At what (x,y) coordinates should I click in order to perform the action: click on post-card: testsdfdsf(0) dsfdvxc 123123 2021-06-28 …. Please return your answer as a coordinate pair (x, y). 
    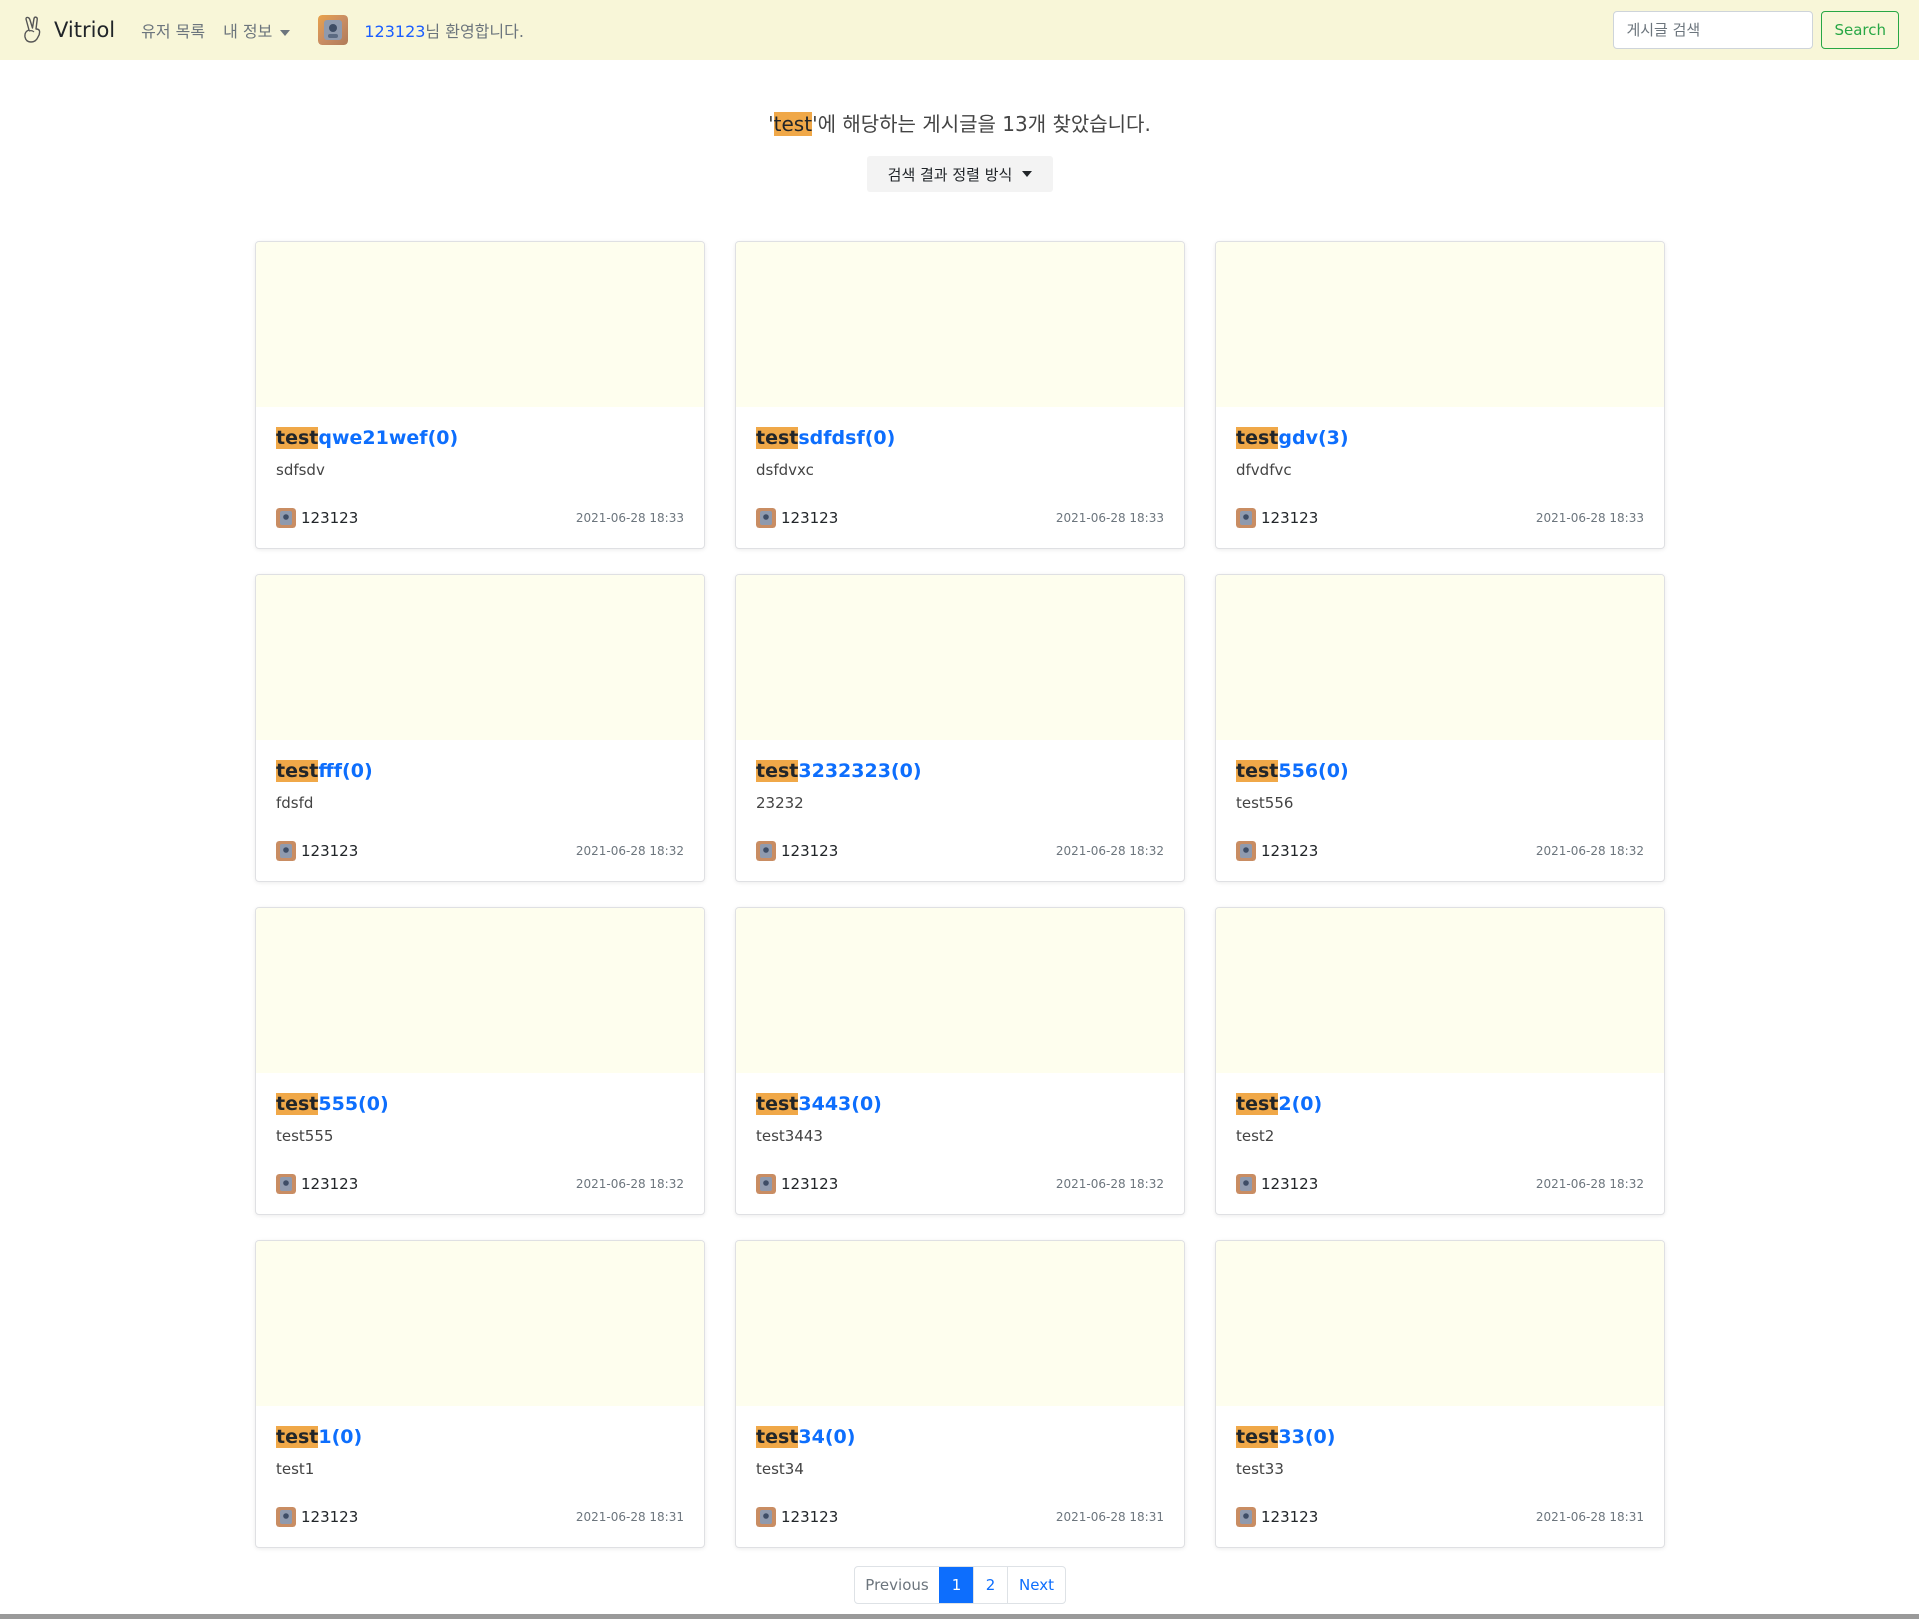
    Looking at the image, I should click on (960, 395).